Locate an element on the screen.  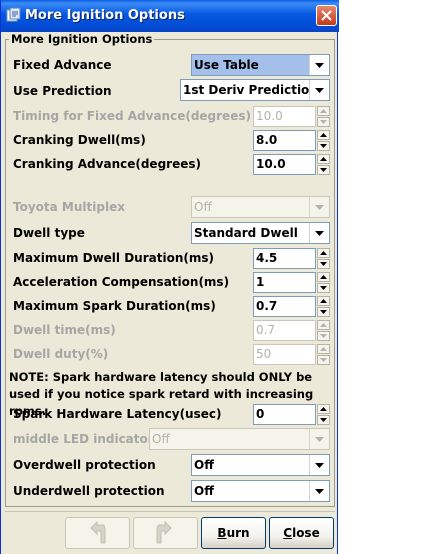
overdwell-value: Off is located at coordinates (204, 465).